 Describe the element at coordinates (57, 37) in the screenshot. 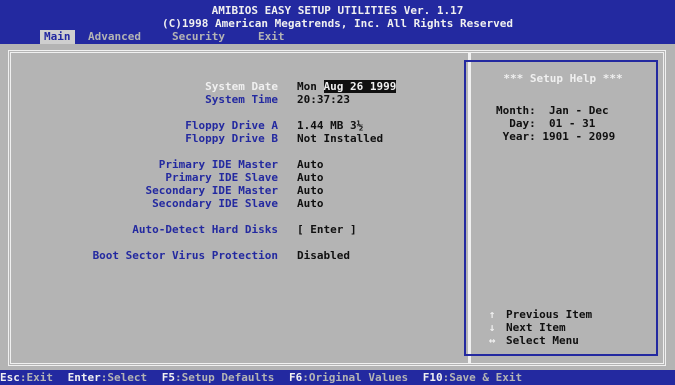

I see `menu-main: Main` at that location.